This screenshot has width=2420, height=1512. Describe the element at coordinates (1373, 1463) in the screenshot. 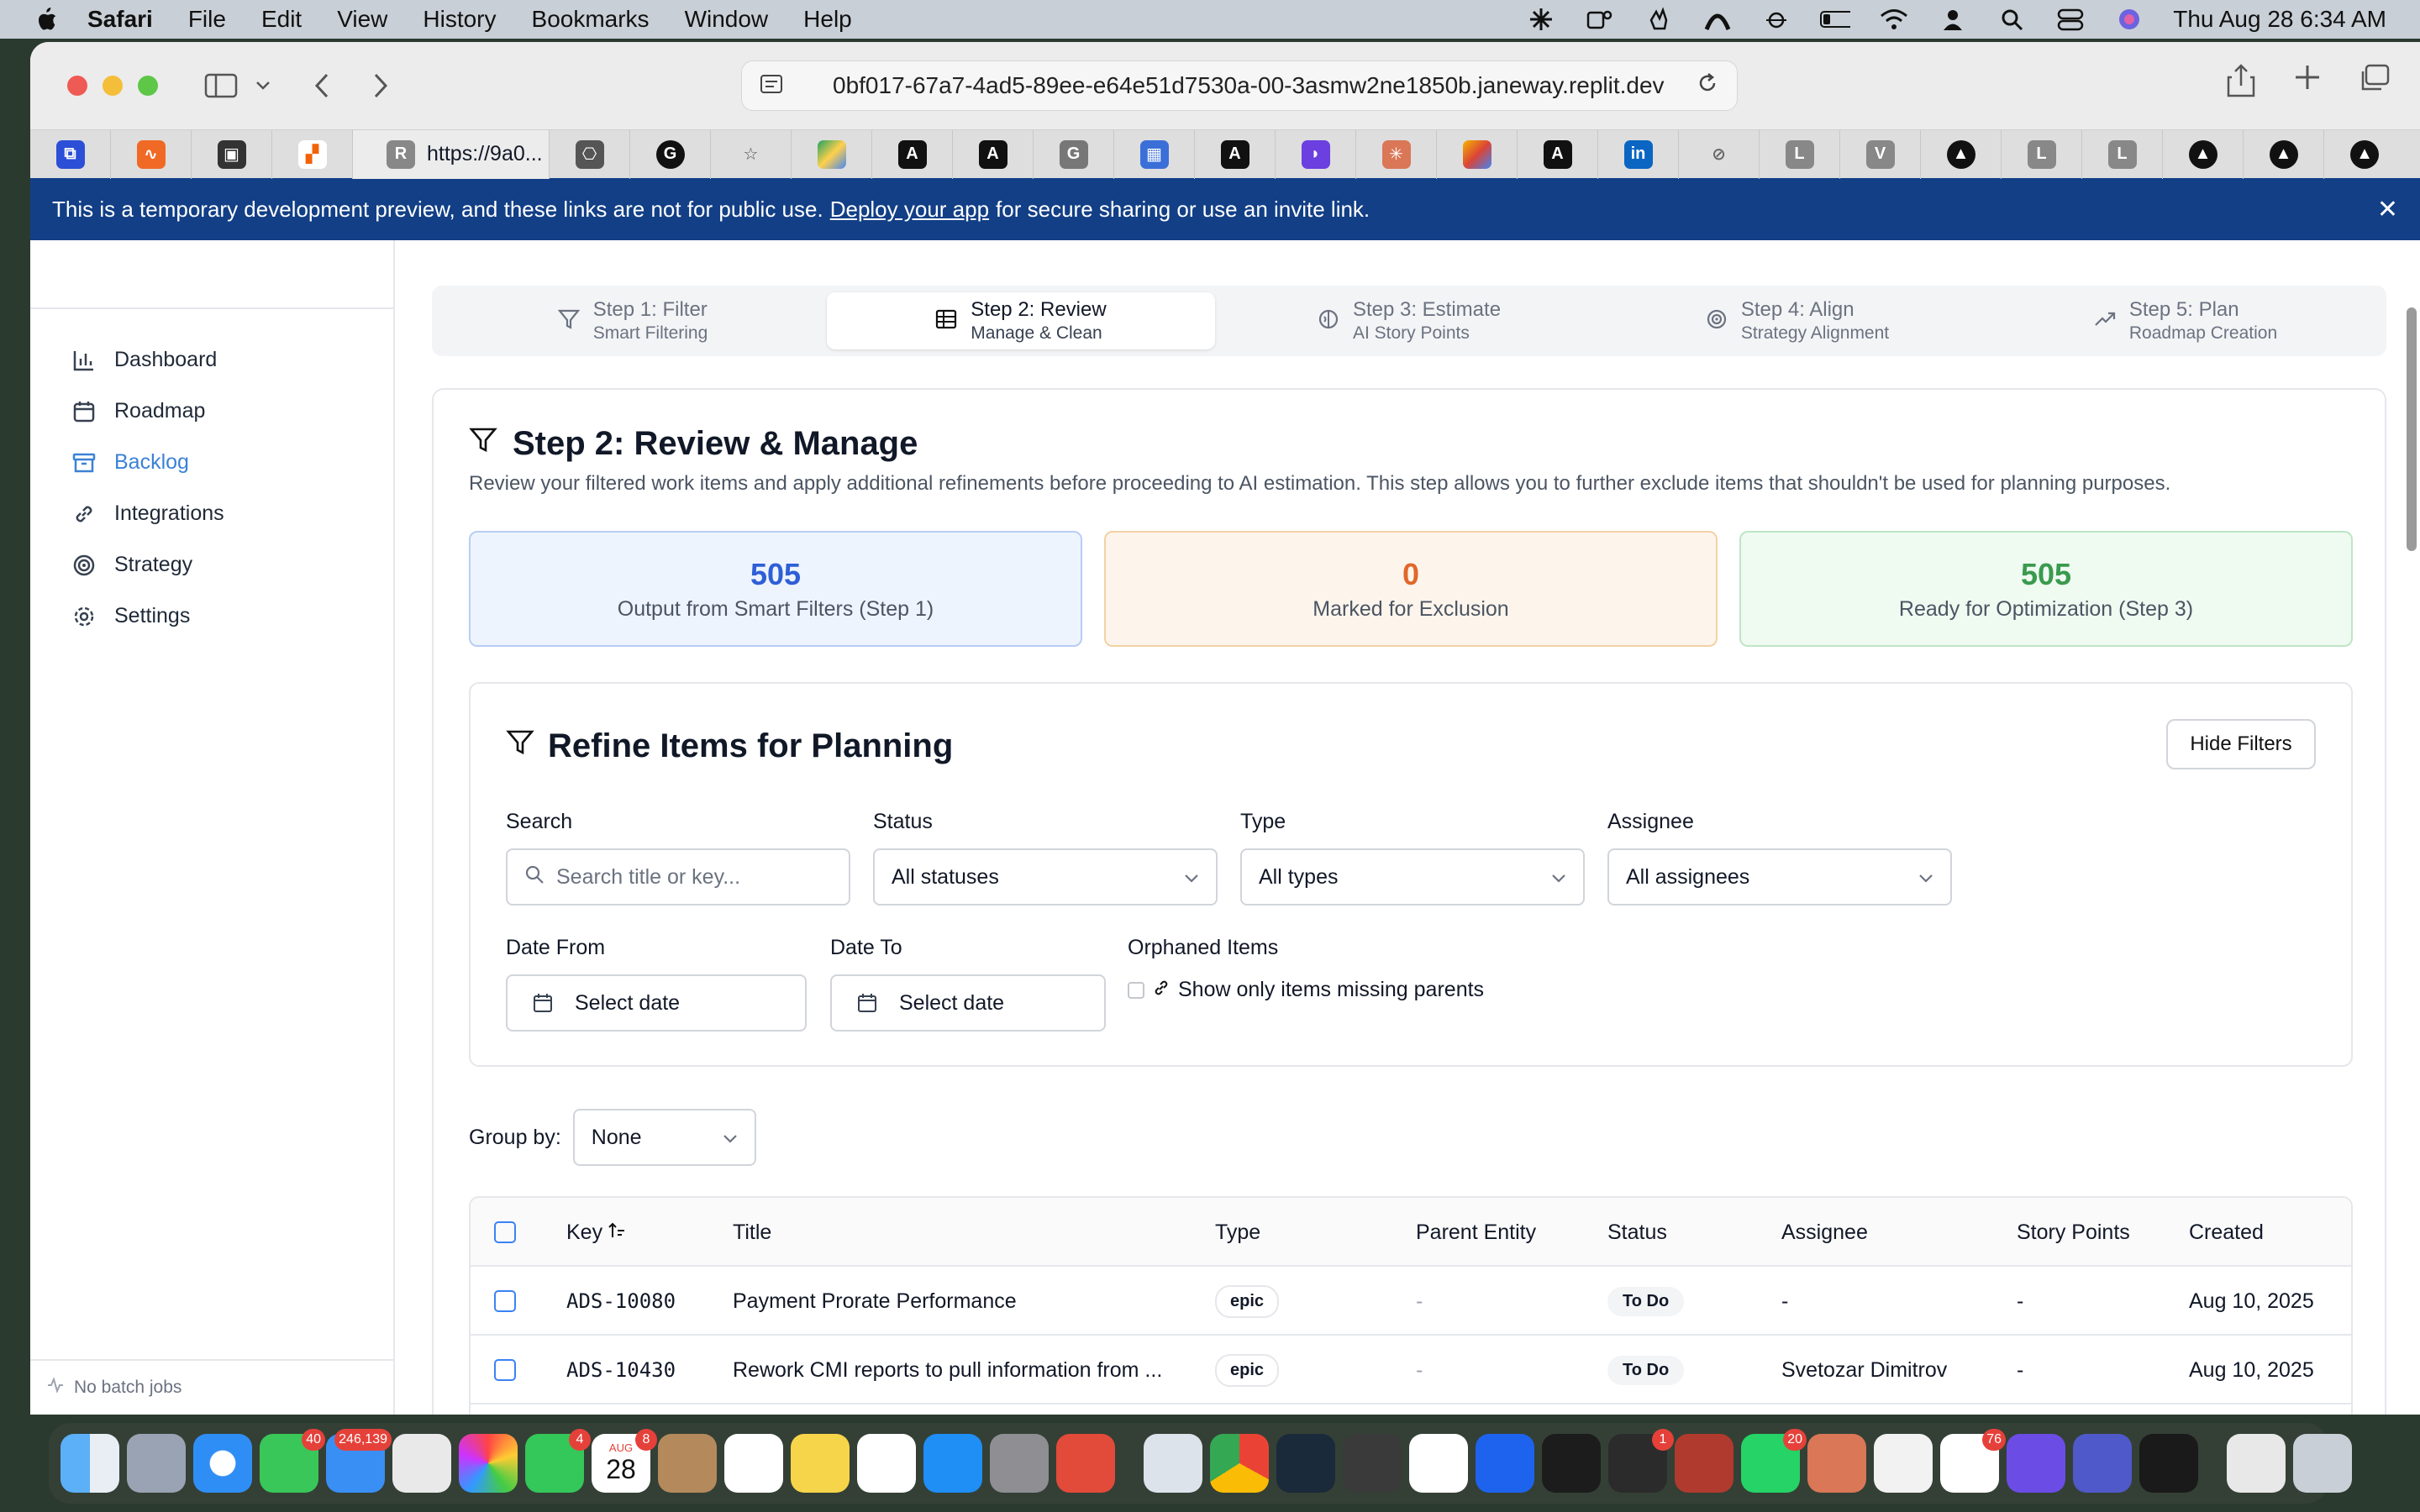

I see `calculator-icon` at that location.